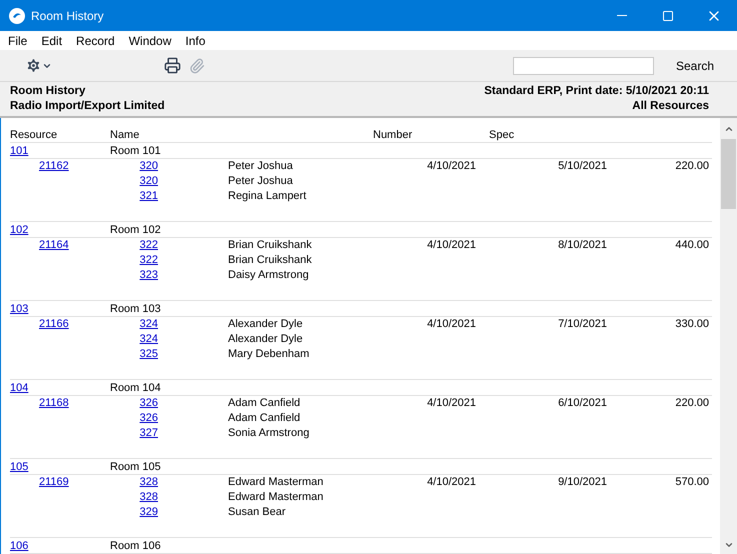 The width and height of the screenshot is (737, 554). What do you see at coordinates (19, 546) in the screenshot?
I see `resource-link: 106` at bounding box center [19, 546].